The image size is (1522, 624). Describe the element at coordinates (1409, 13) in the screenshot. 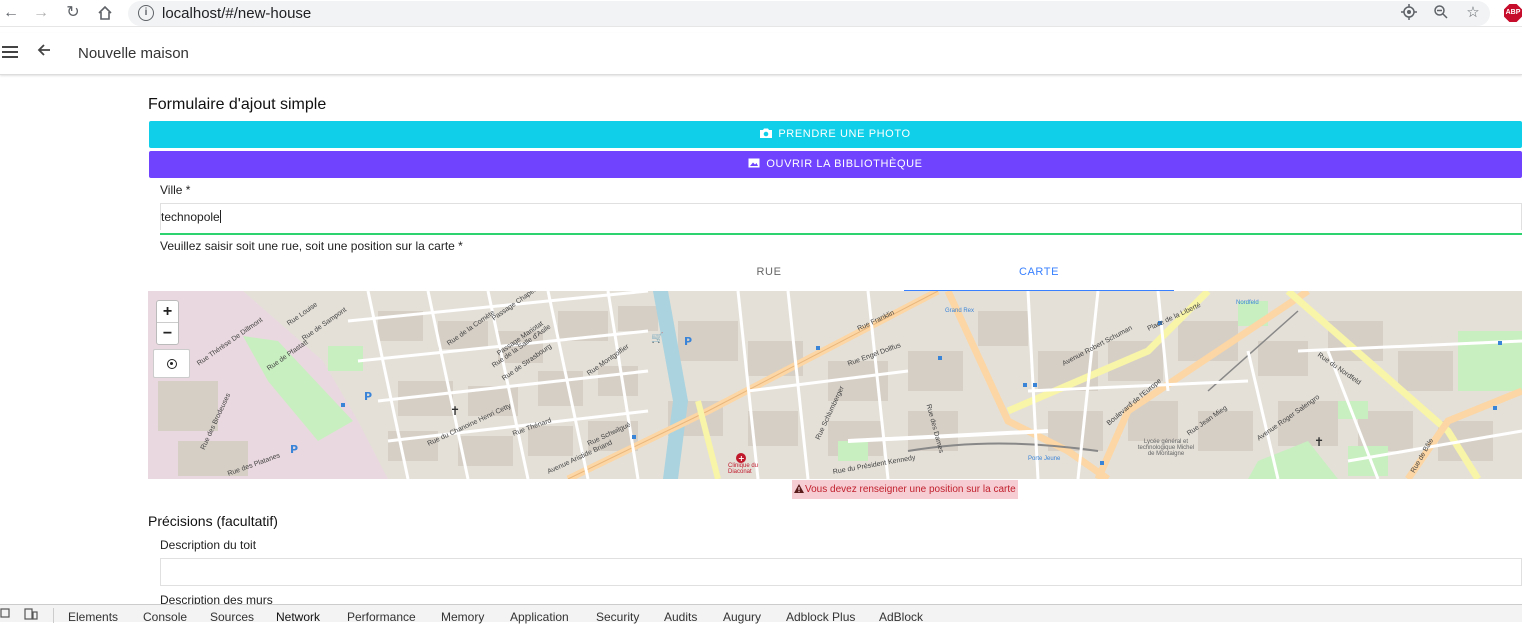

I see `location-icon` at that location.